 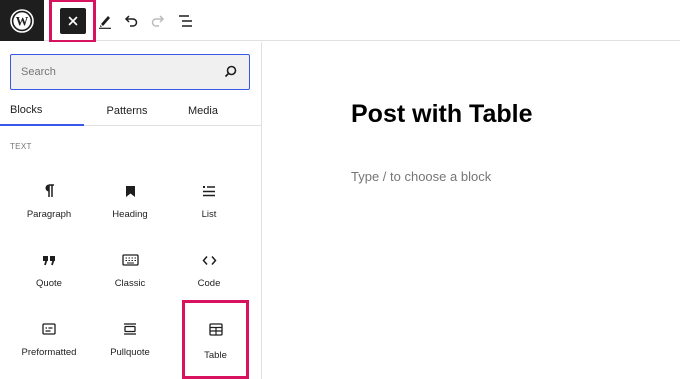 I want to click on undo-button, so click(x=131, y=20).